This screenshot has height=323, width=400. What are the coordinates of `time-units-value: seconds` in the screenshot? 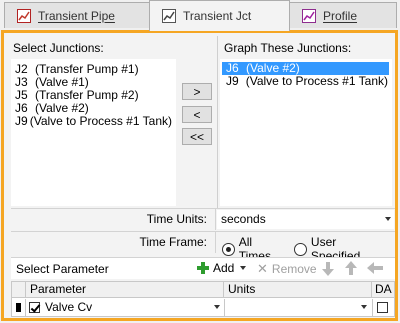 It's located at (243, 219).